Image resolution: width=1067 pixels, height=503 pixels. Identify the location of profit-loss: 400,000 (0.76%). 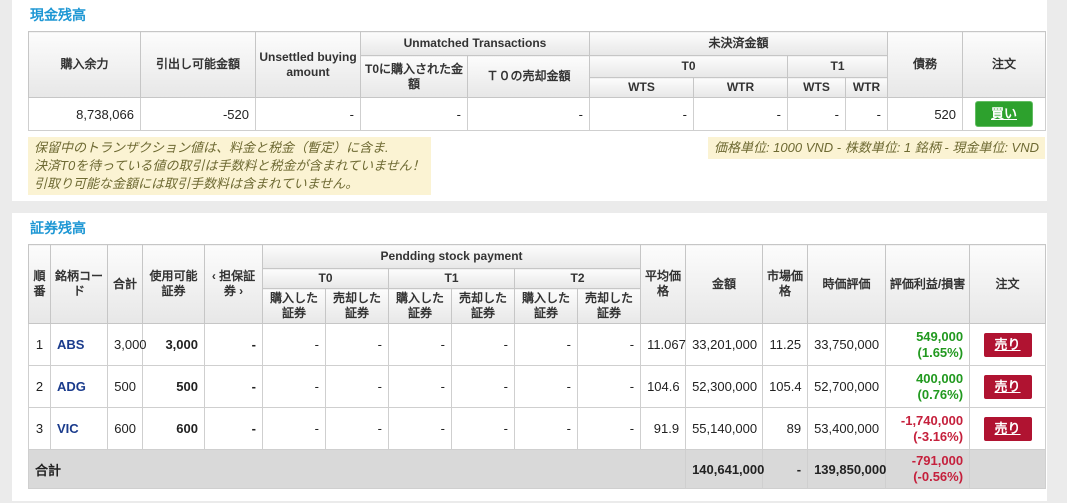
(928, 386).